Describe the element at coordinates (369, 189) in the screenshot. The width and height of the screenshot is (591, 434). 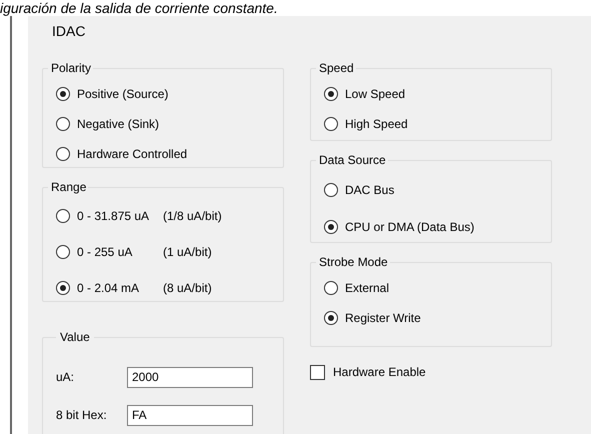
I see `option-label: DAC Bus` at that location.